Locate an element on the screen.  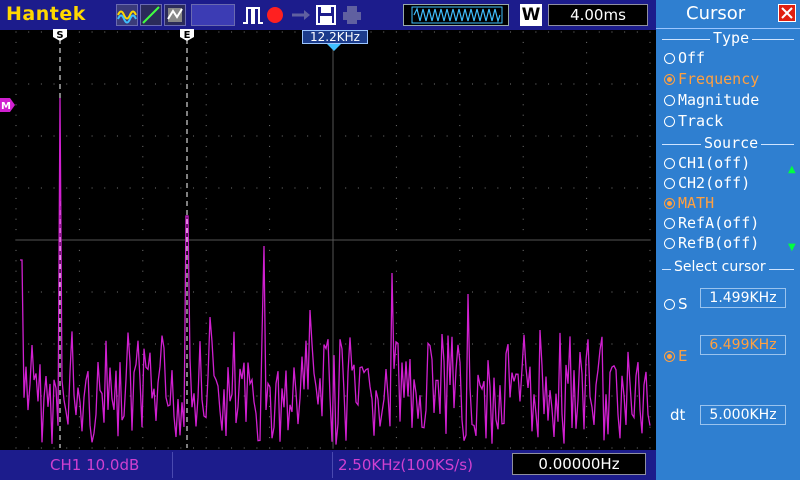
radio-icon is located at coordinates (669, 121).